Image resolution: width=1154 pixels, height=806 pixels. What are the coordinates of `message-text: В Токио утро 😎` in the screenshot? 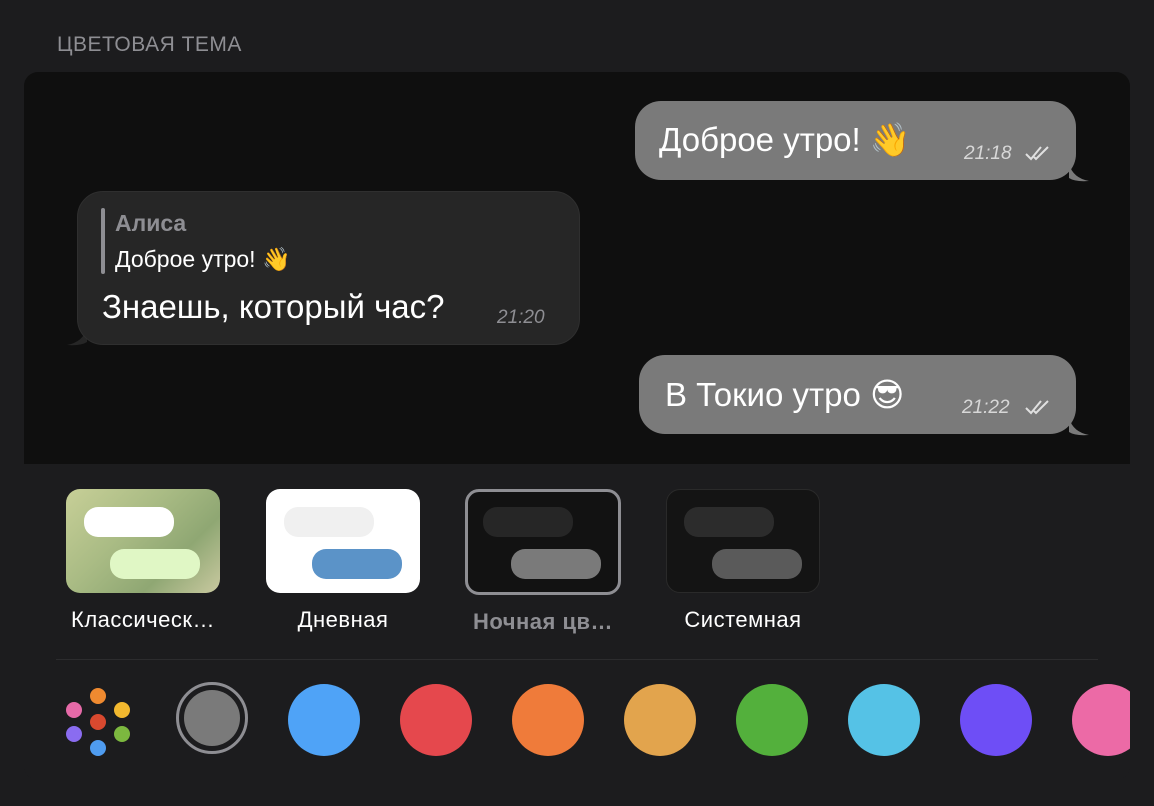 It's located at (785, 394).